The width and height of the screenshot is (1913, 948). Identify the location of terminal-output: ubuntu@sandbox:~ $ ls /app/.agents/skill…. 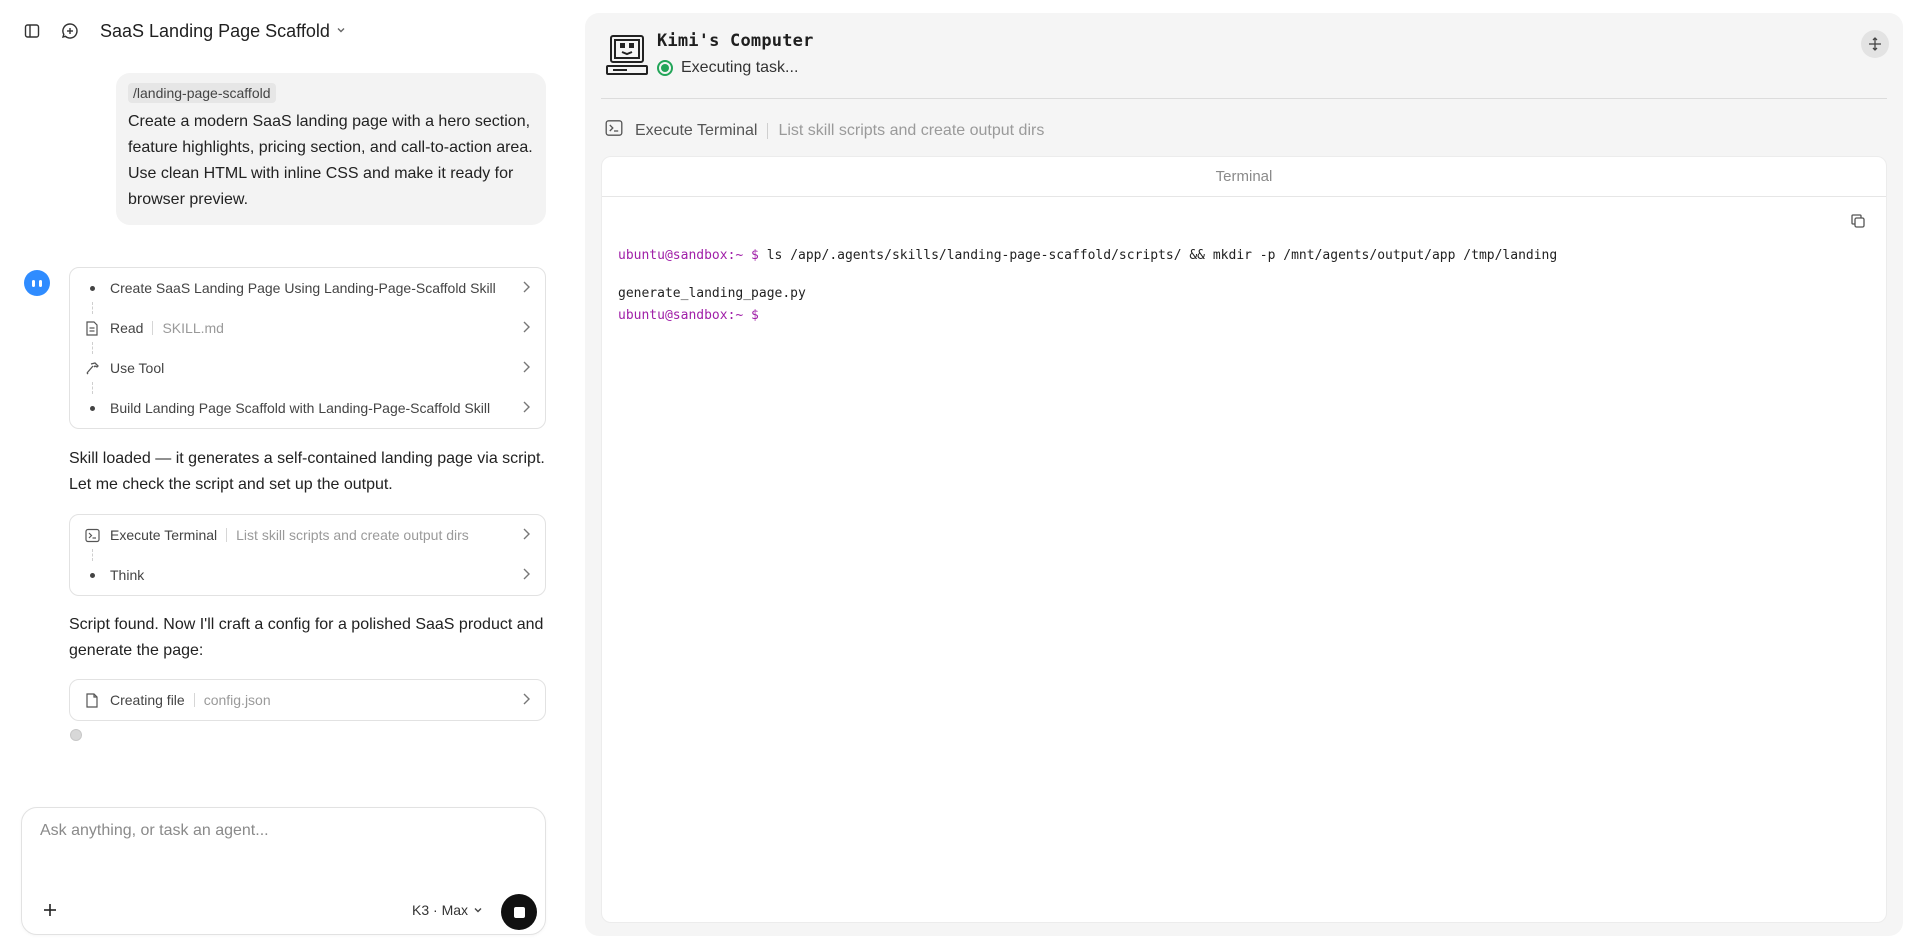
(1087, 286).